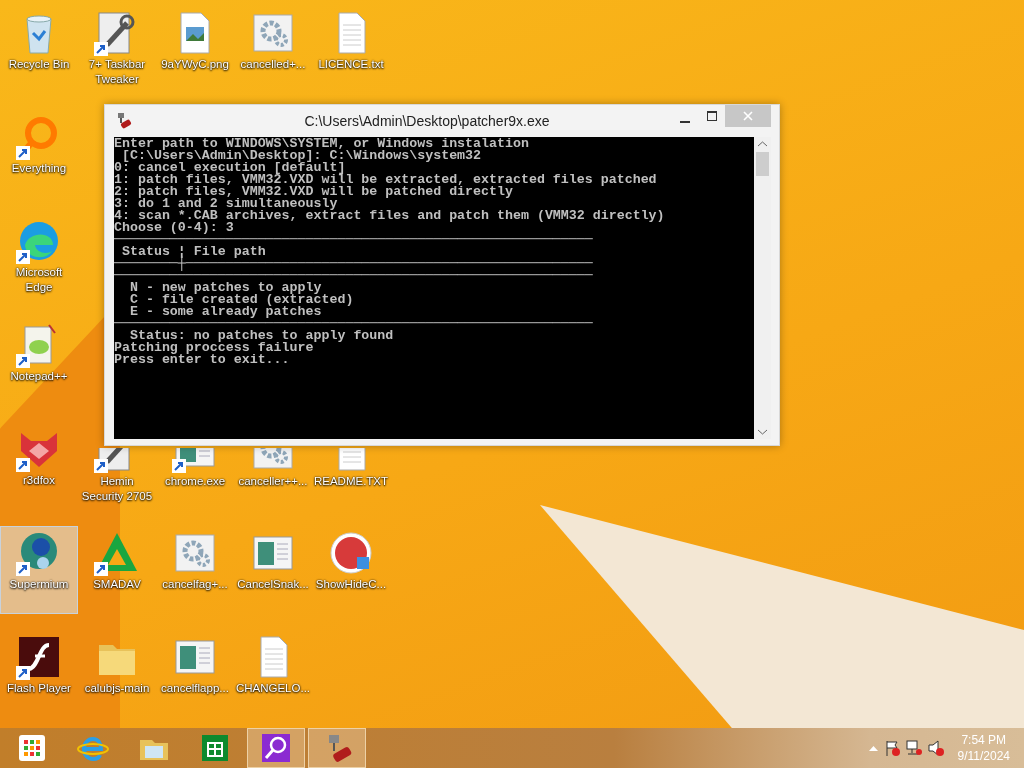 This screenshot has height=768, width=1024. What do you see at coordinates (230, 168) in the screenshot?
I see `console-line: 0: cancel execution [default]` at bounding box center [230, 168].